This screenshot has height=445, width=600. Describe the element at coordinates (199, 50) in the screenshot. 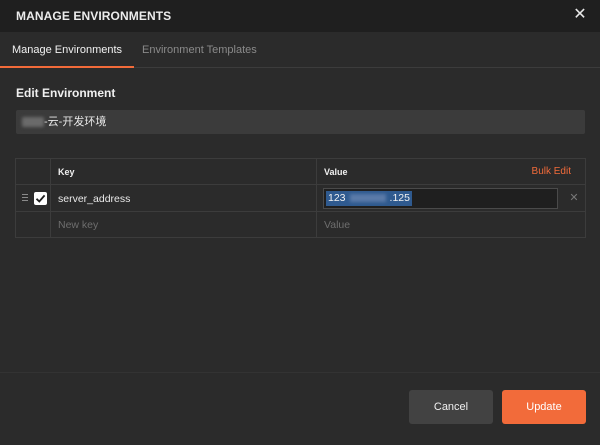

I see `tab-environment-templates: Environment Templates` at that location.